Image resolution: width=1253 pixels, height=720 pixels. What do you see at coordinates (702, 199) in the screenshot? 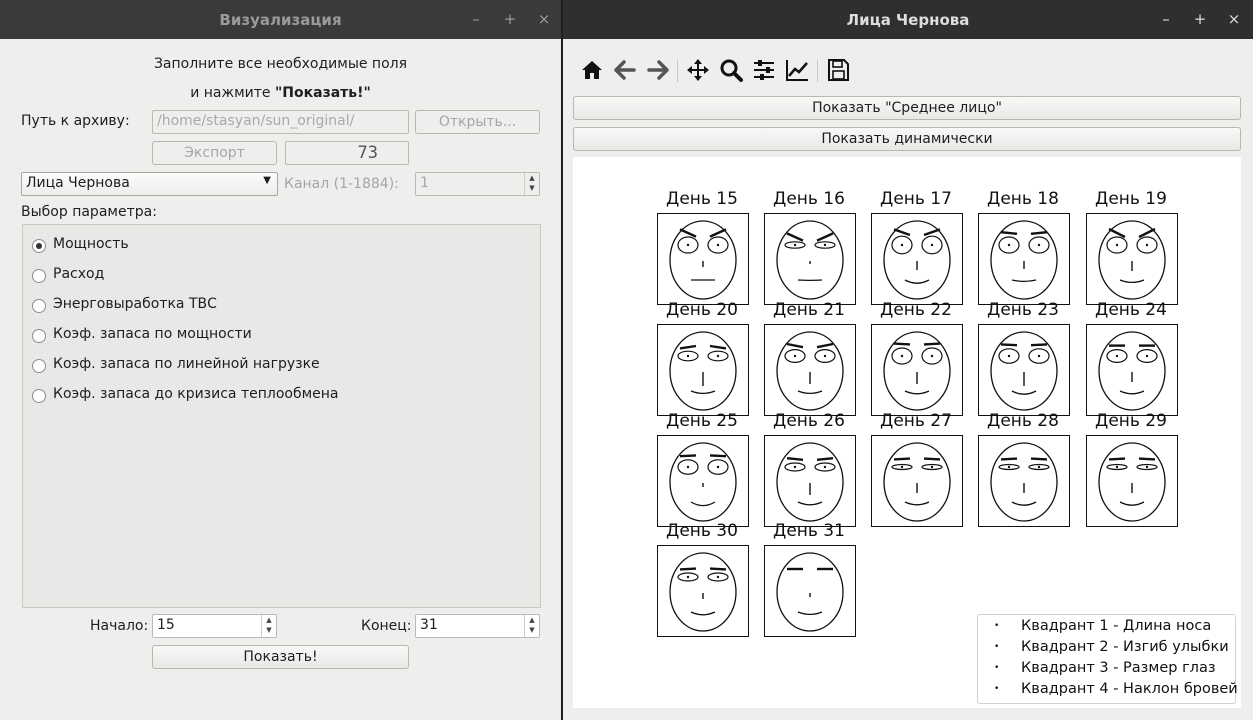
I see `face-title: День 15` at bounding box center [702, 199].